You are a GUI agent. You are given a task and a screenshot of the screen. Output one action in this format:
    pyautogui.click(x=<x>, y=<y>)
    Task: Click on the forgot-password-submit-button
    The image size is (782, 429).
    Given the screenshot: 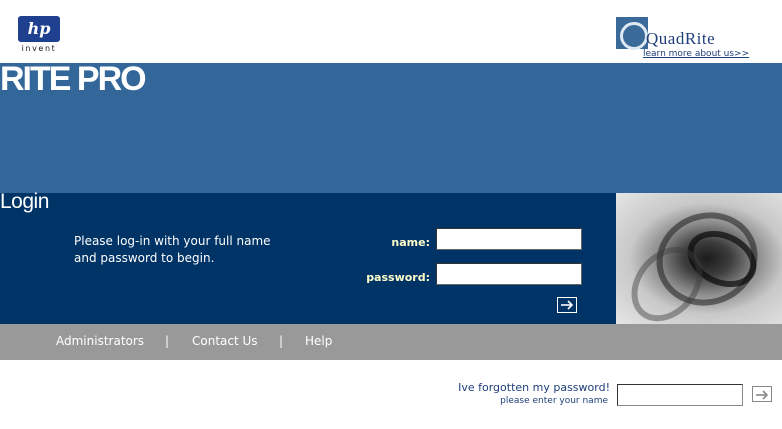 What is the action you would take?
    pyautogui.click(x=762, y=394)
    